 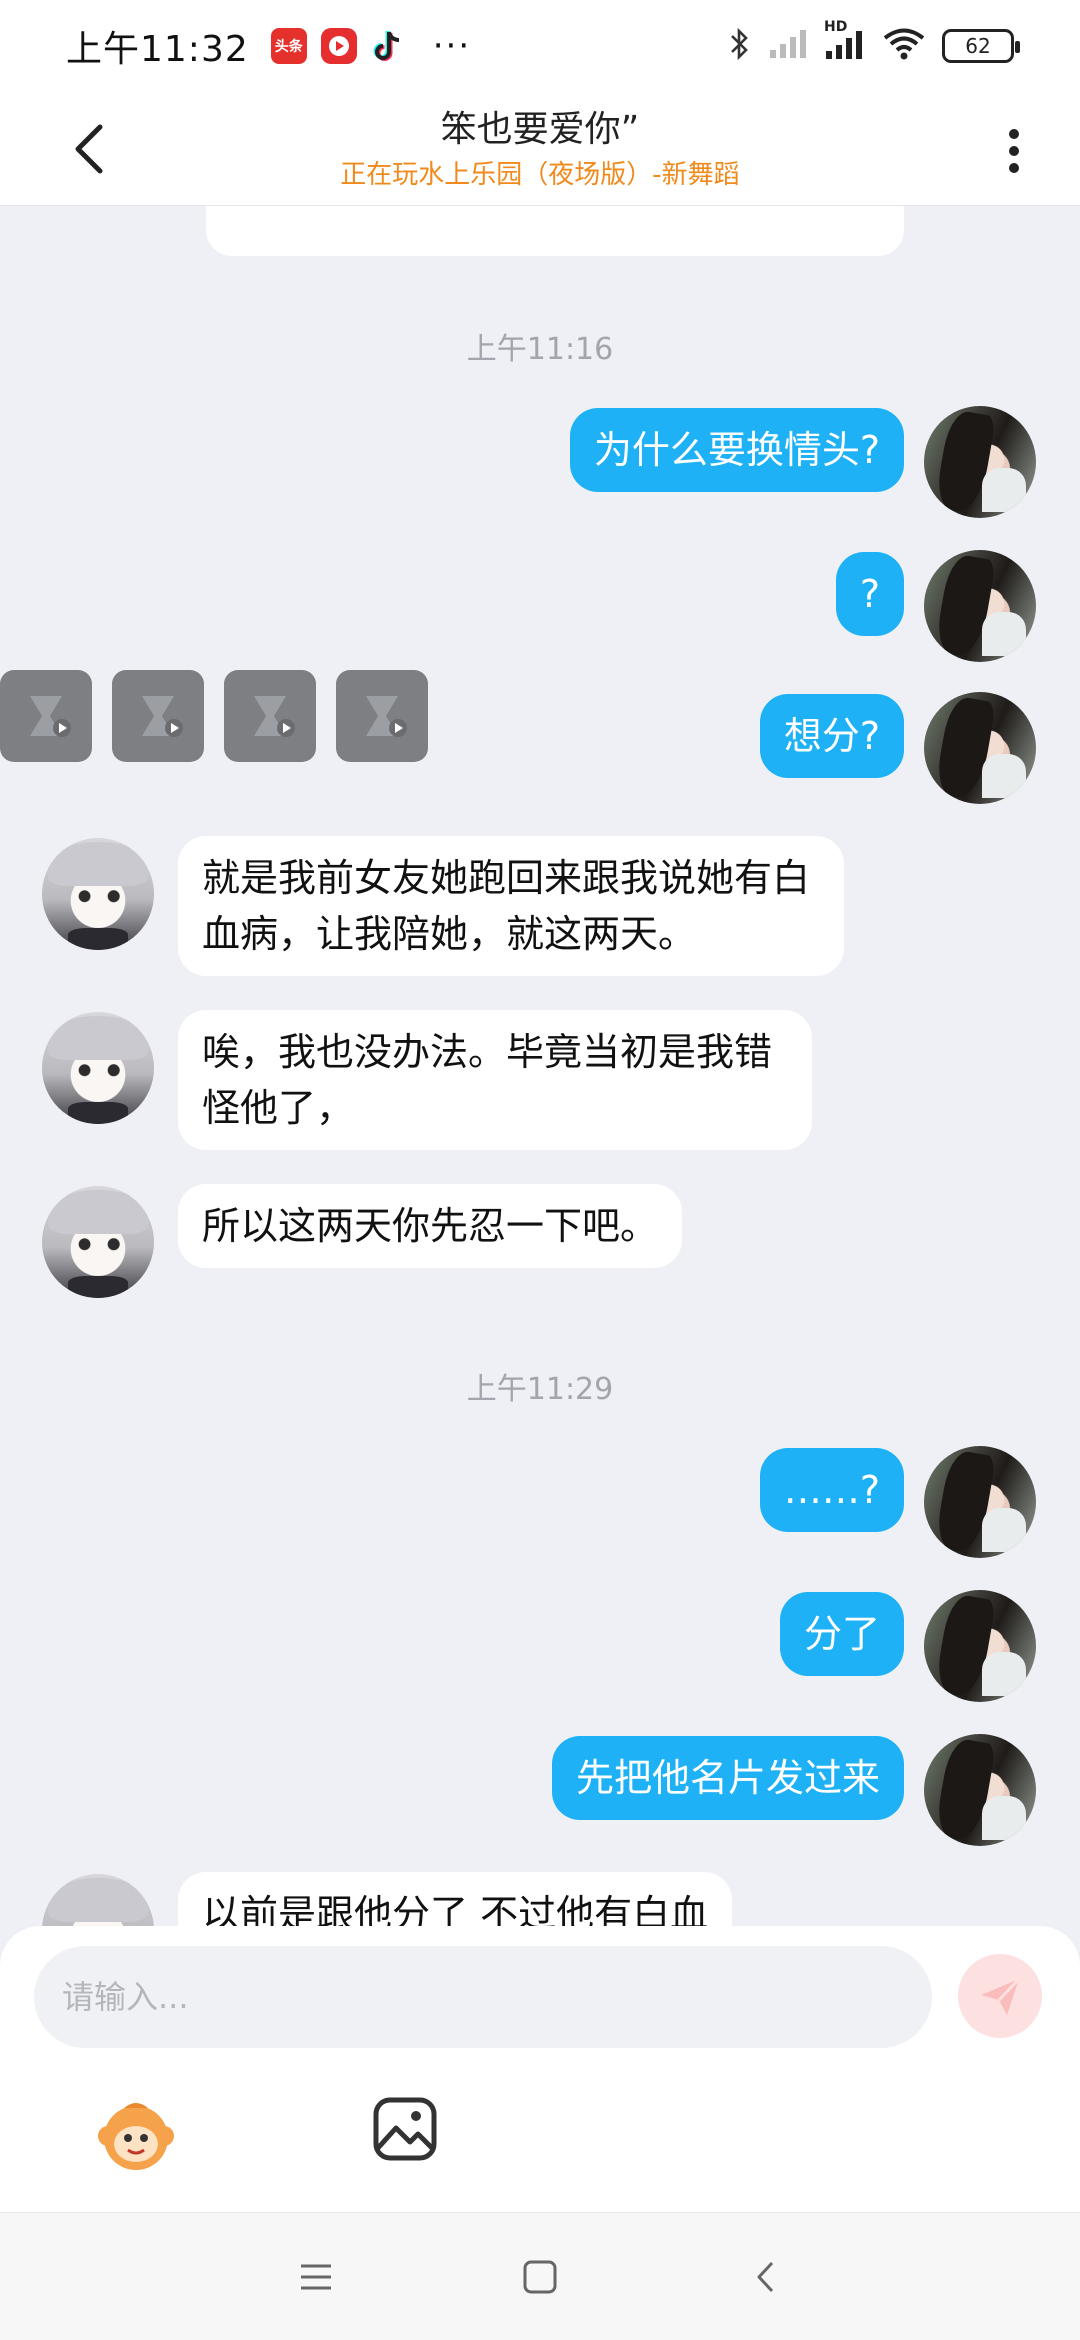 I want to click on home-button, so click(x=540, y=2277).